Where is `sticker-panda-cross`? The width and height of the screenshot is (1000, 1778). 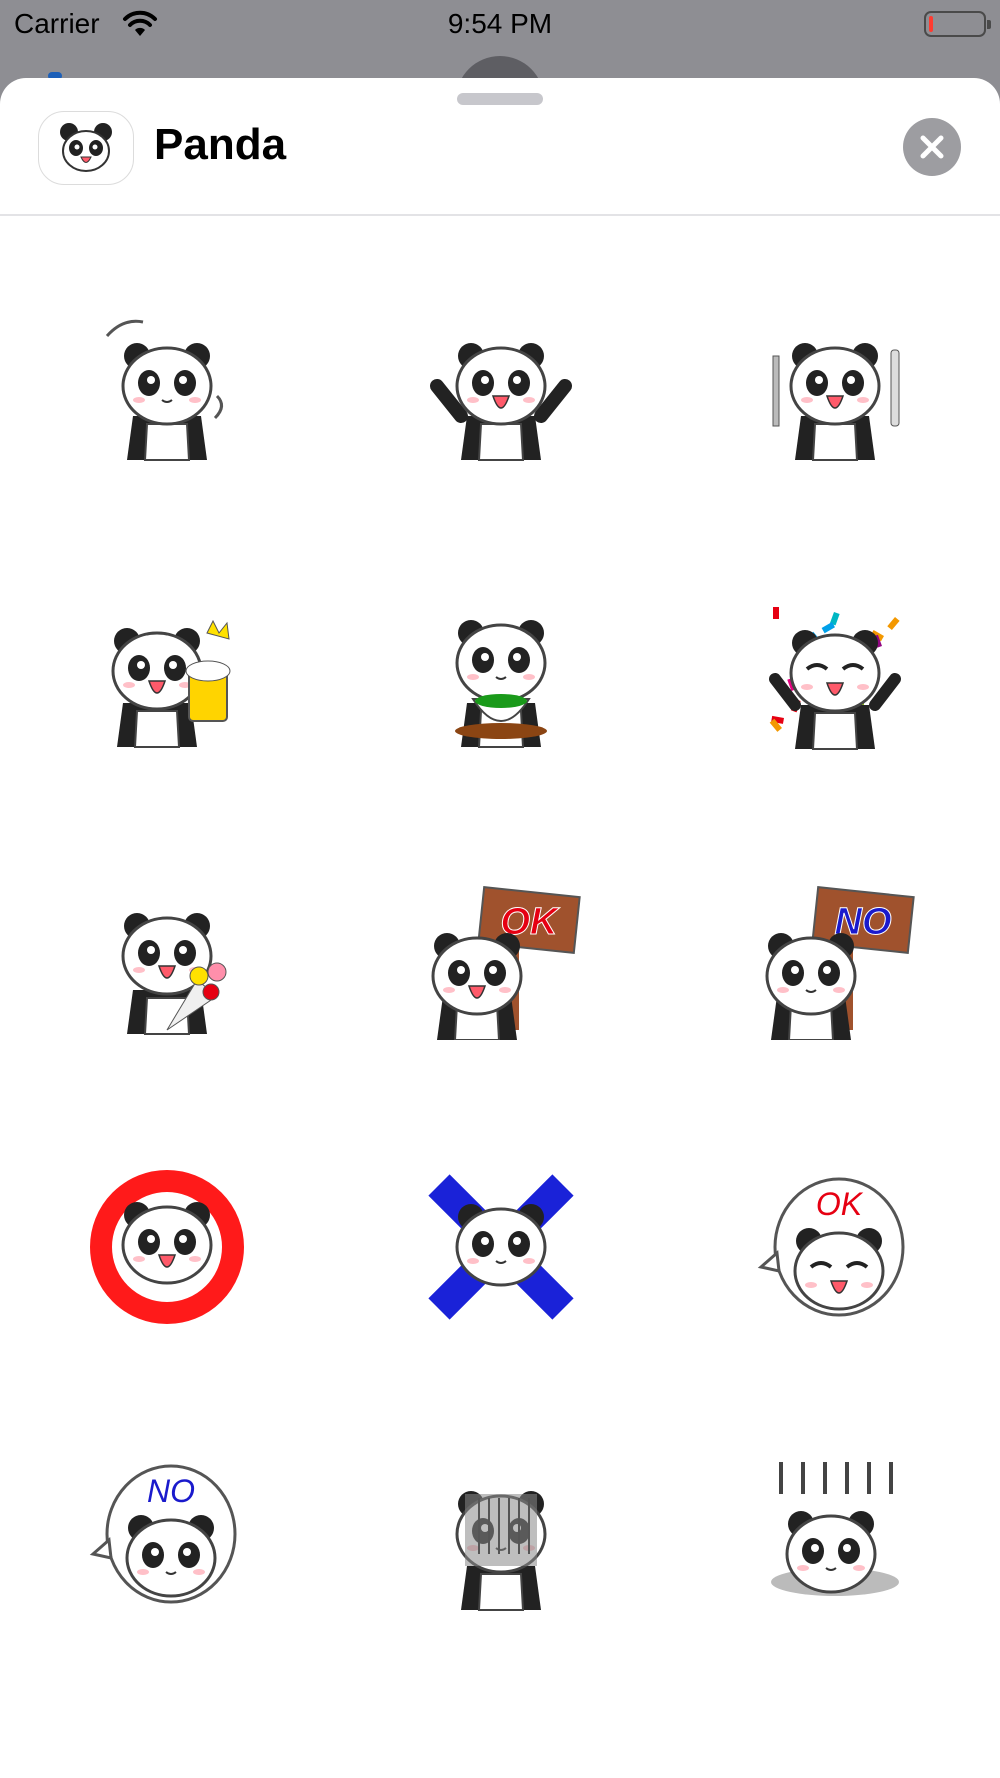 sticker-panda-cross is located at coordinates (501, 1246).